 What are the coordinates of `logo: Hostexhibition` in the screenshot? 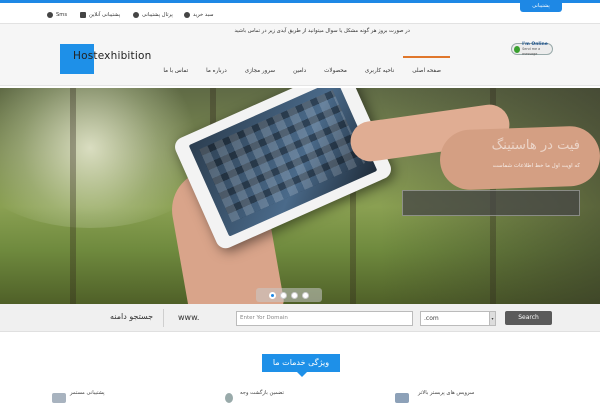 It's located at (105, 59).